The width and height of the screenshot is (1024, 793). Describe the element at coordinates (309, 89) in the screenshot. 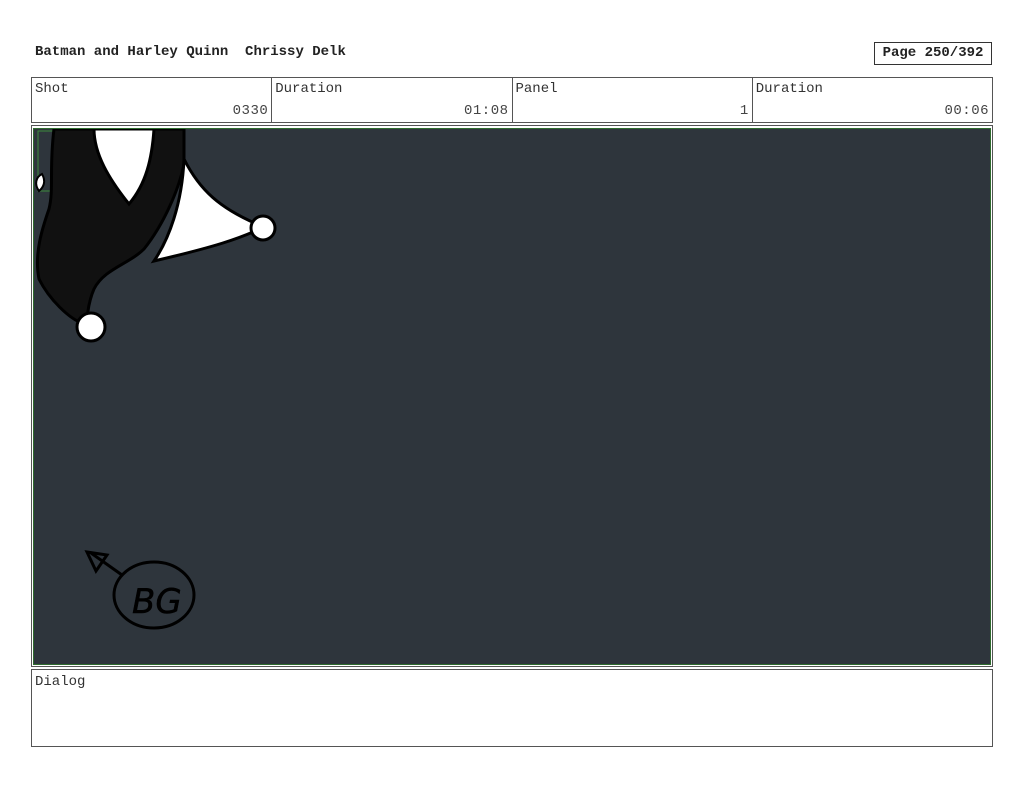

I see `shot-duration-label: Duration` at that location.